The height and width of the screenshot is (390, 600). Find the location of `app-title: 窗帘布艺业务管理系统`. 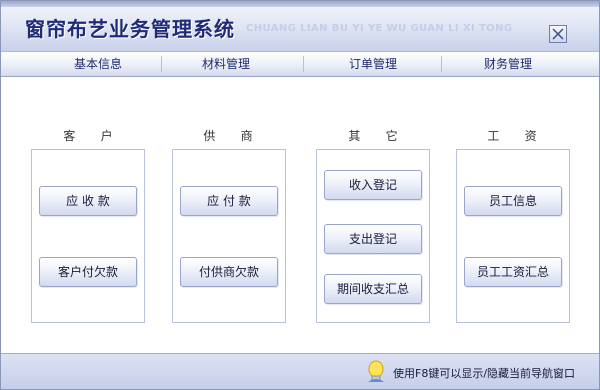

app-title: 窗帘布艺业务管理系统 is located at coordinates (130, 29).